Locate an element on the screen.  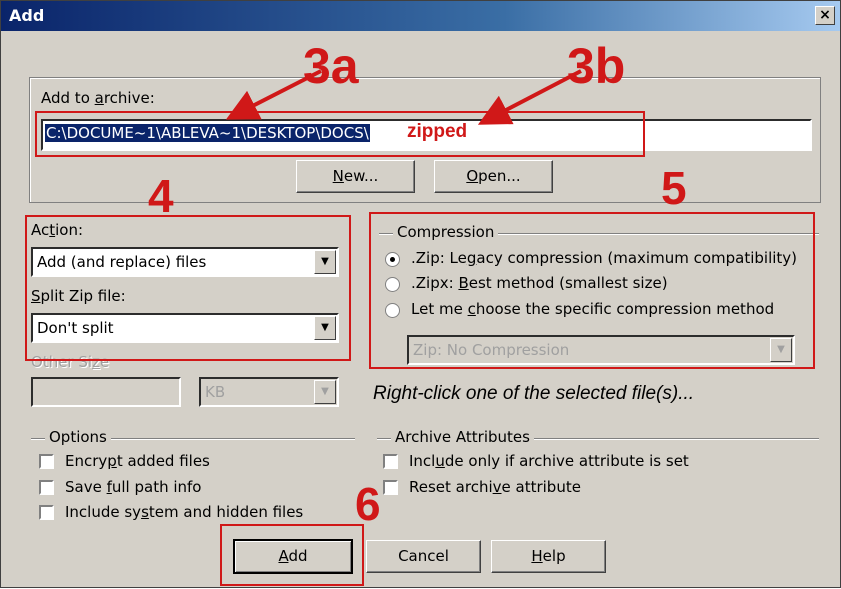
checkbox-system-hidden is located at coordinates (46, 512).